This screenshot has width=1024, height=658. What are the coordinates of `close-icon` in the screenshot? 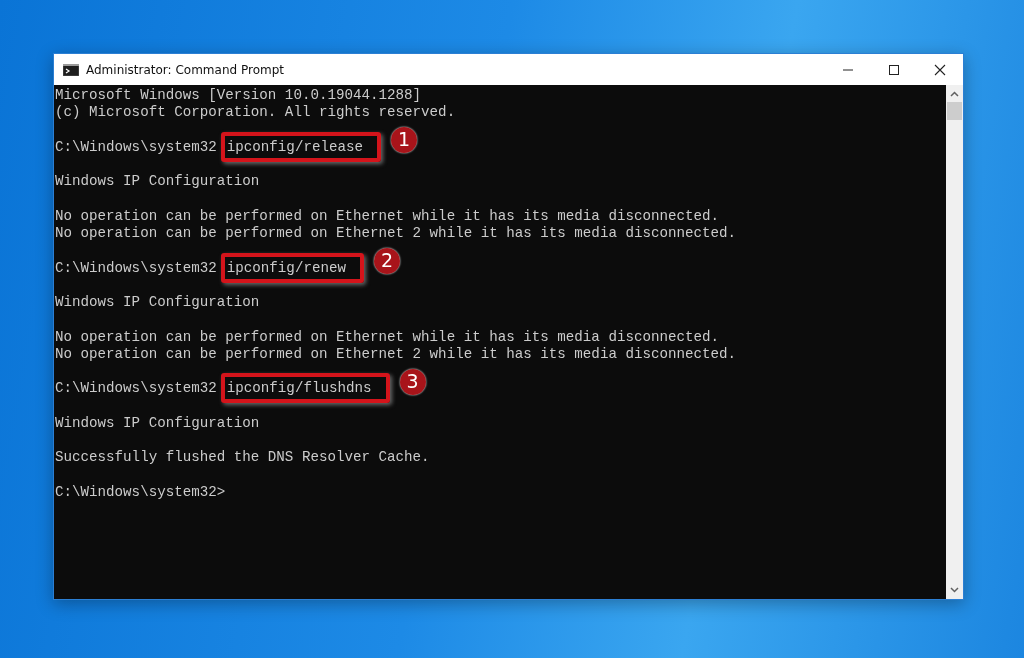 It's located at (940, 69).